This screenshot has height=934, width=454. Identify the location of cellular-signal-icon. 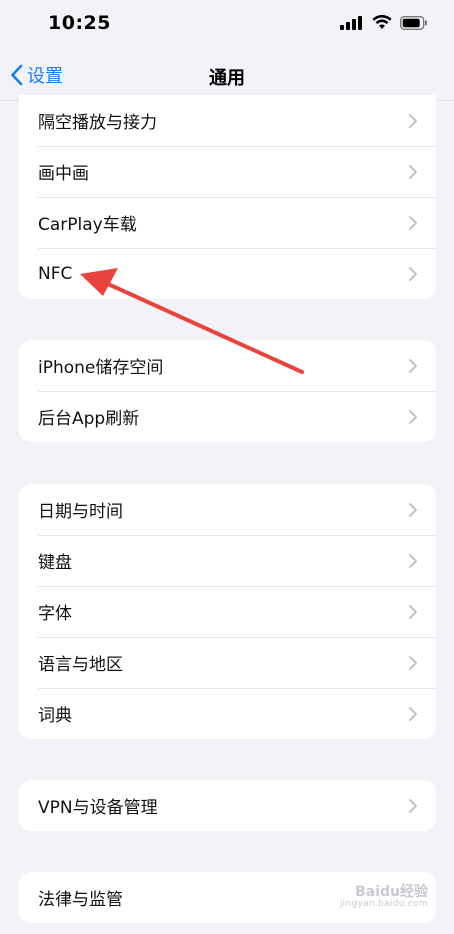
(351, 22).